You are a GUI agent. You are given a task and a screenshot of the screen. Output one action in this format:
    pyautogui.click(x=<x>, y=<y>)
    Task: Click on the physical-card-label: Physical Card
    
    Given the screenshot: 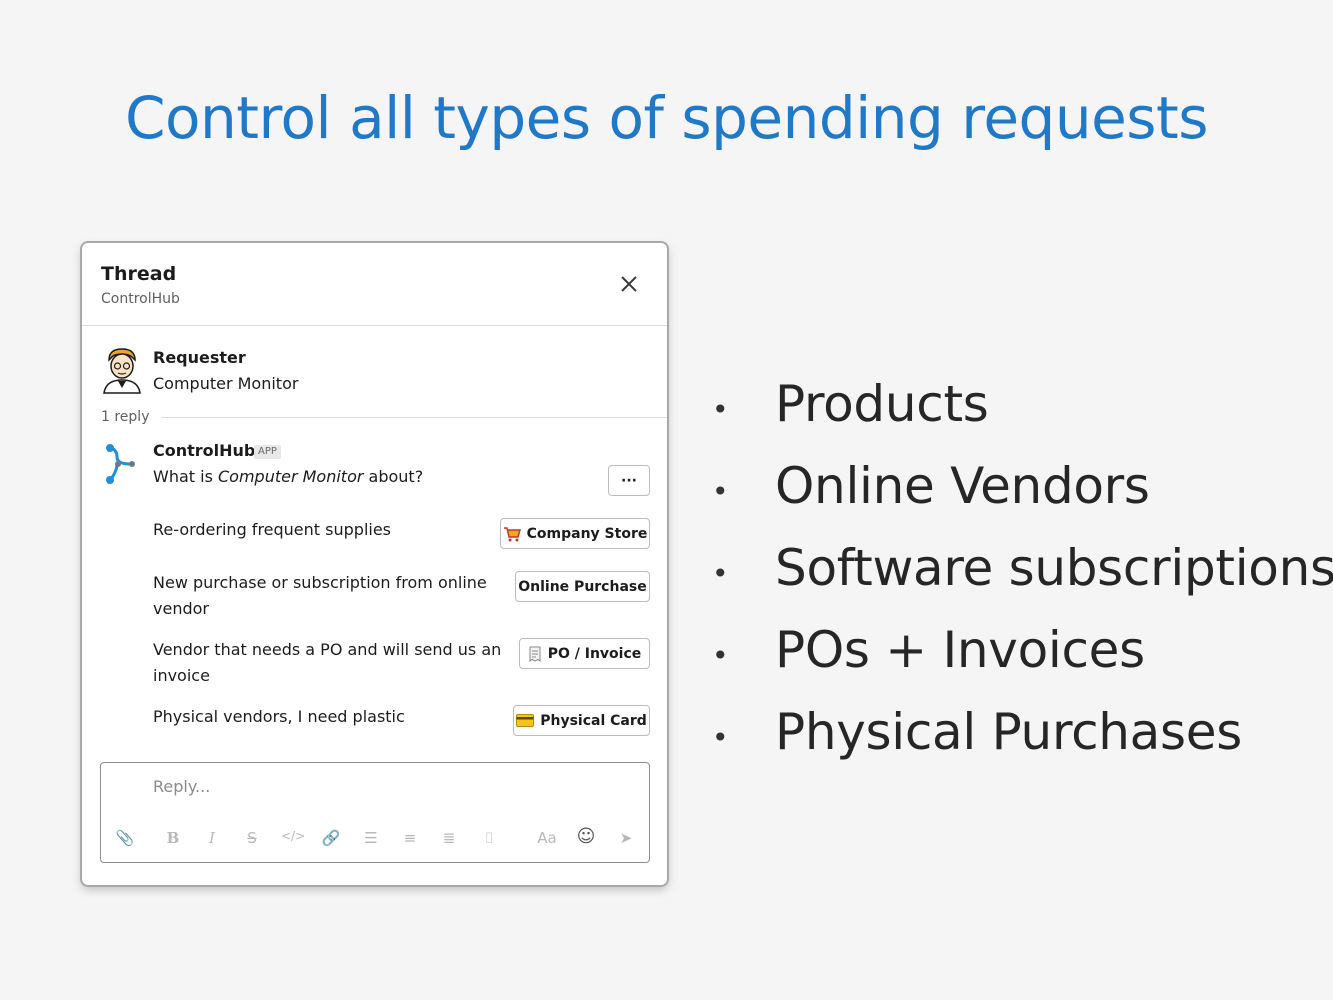 What is the action you would take?
    pyautogui.click(x=593, y=720)
    